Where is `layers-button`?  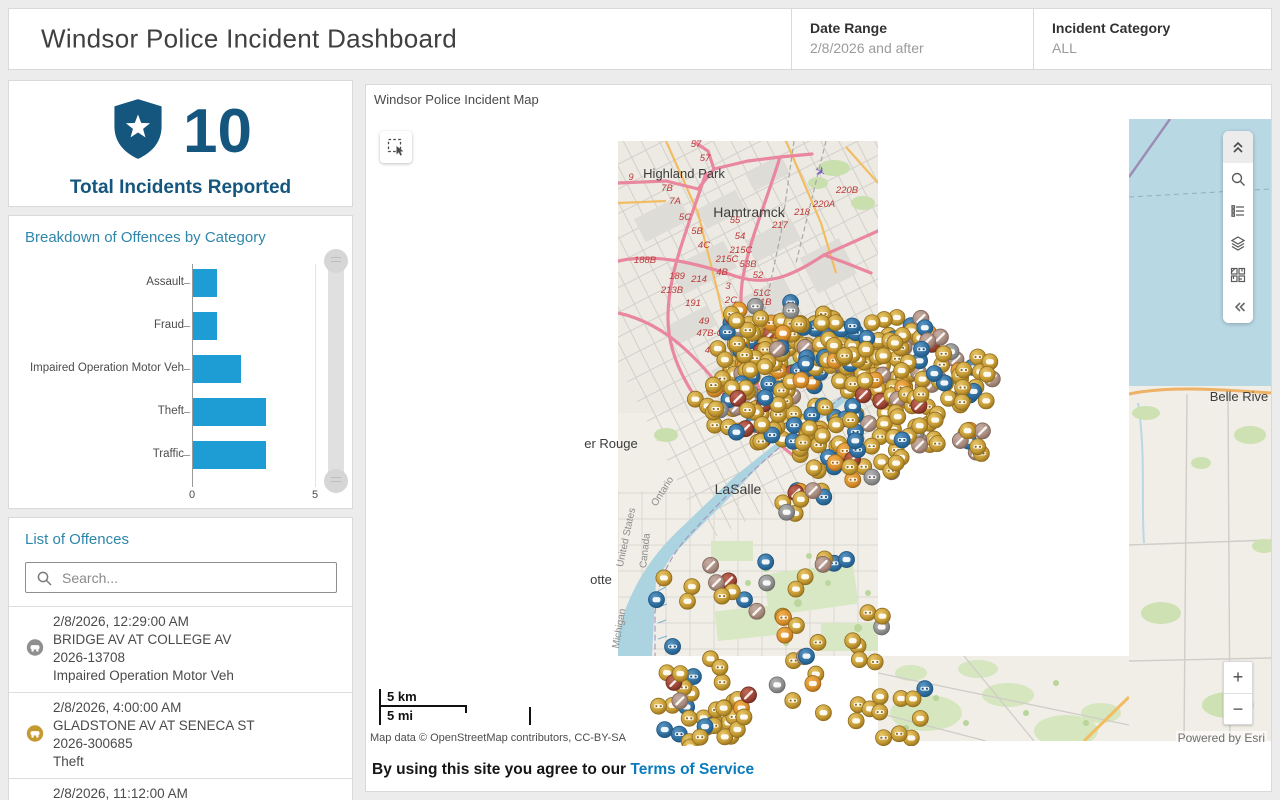
layers-button is located at coordinates (1238, 243).